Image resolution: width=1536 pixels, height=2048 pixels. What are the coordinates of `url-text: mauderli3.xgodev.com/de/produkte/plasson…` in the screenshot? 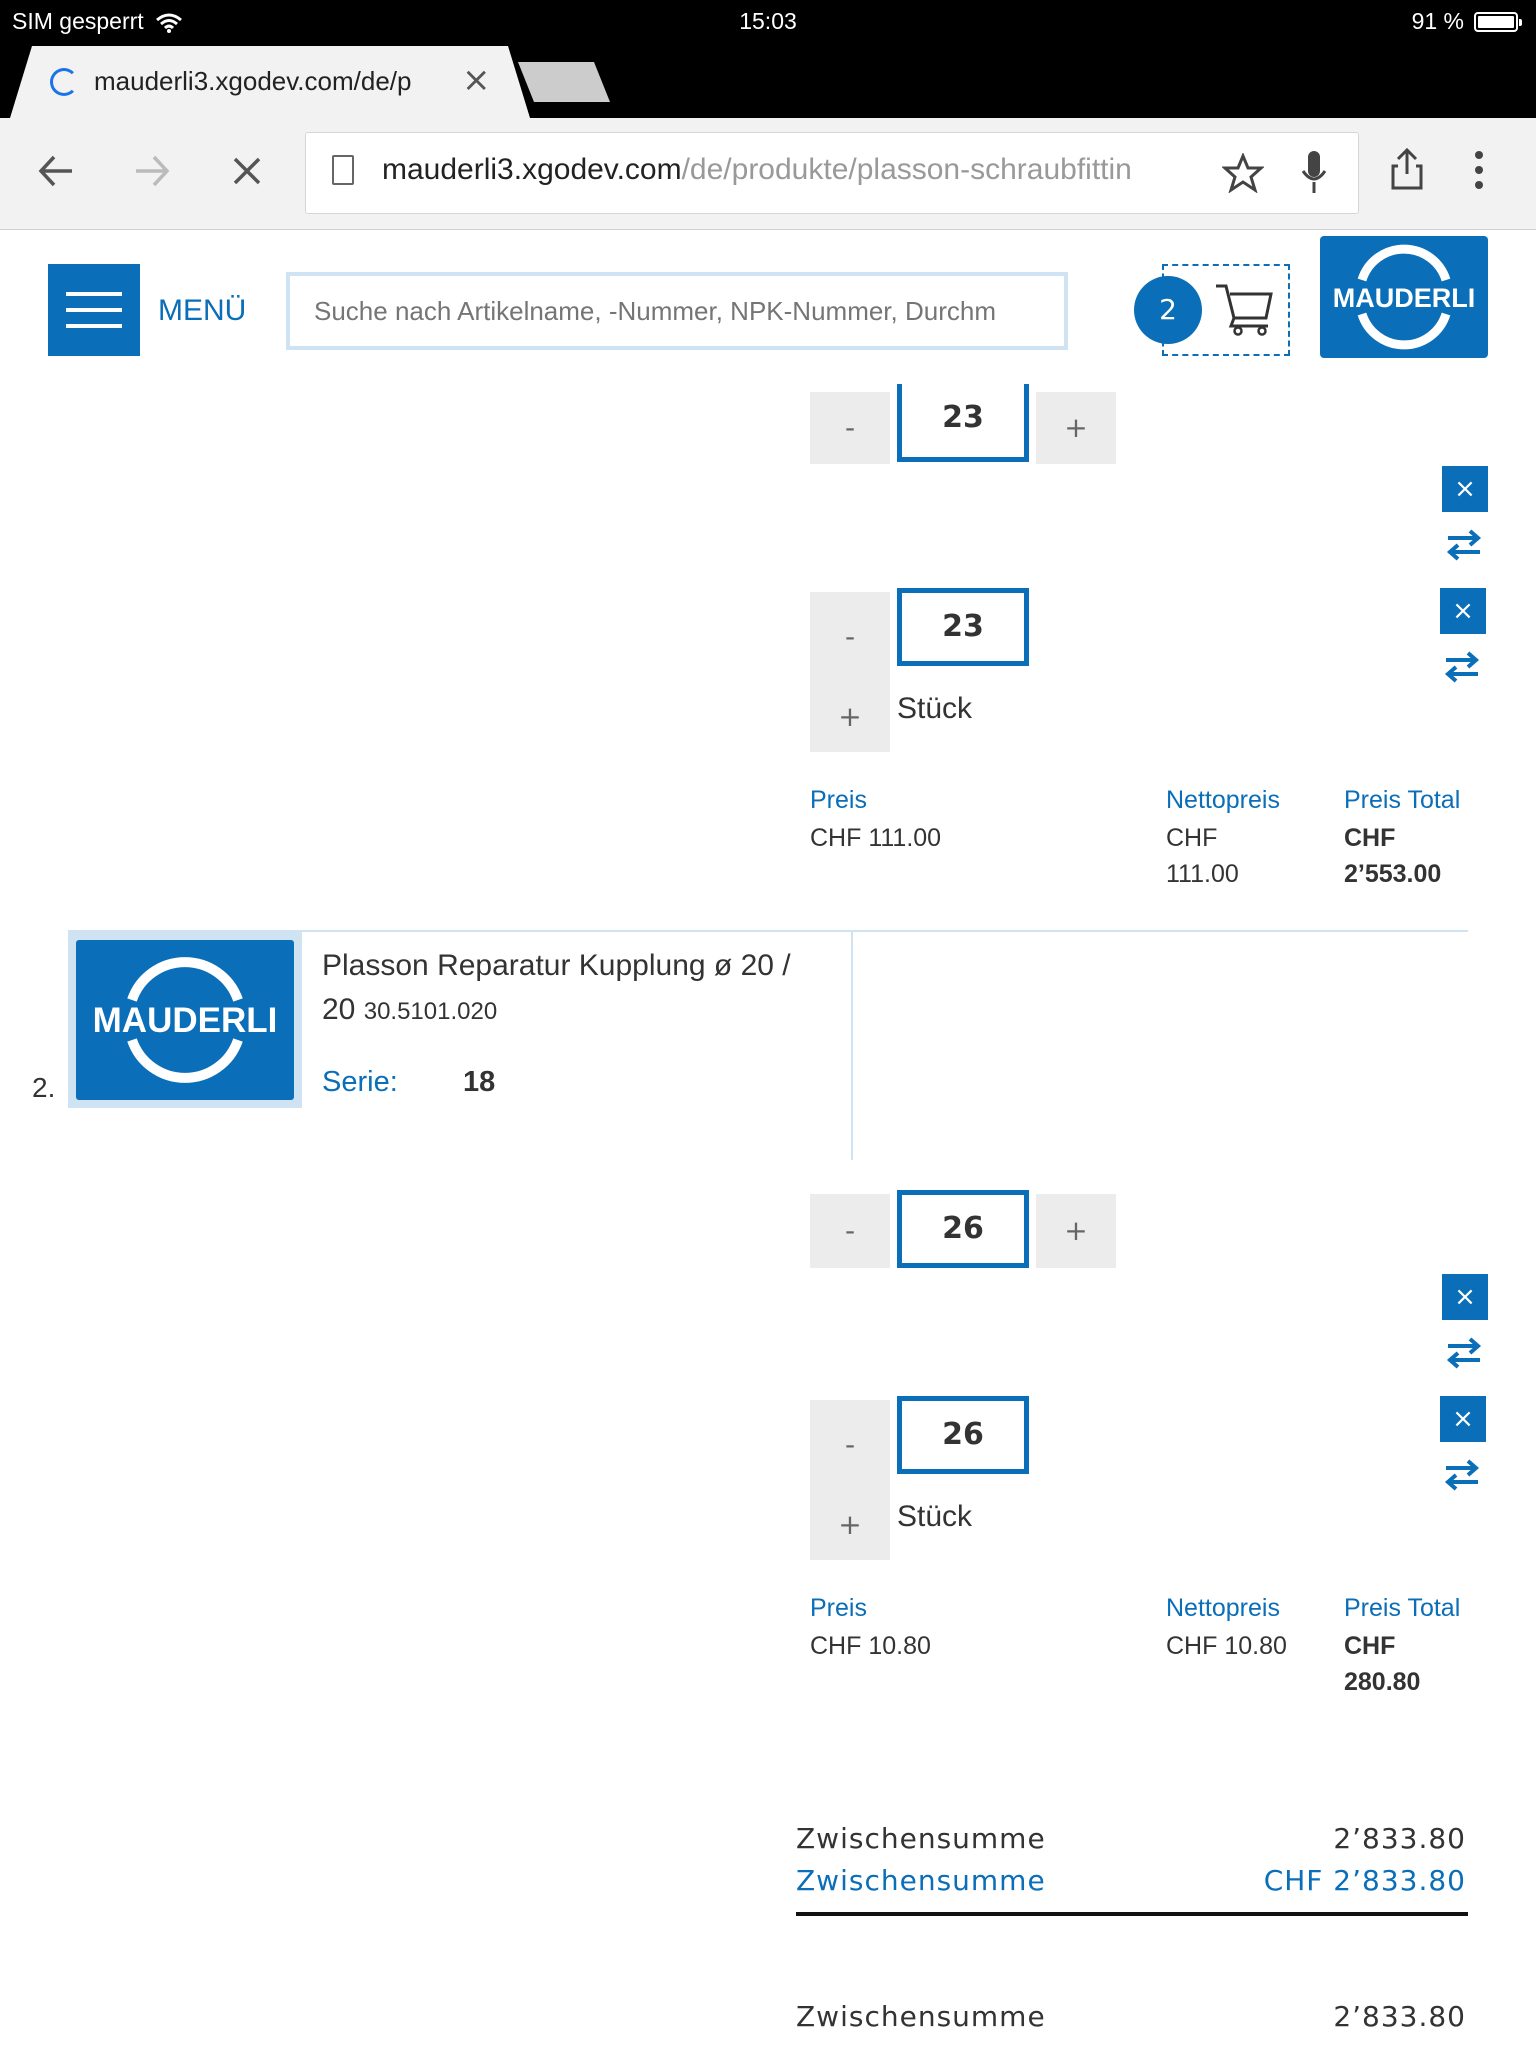 It's located at (797, 170).